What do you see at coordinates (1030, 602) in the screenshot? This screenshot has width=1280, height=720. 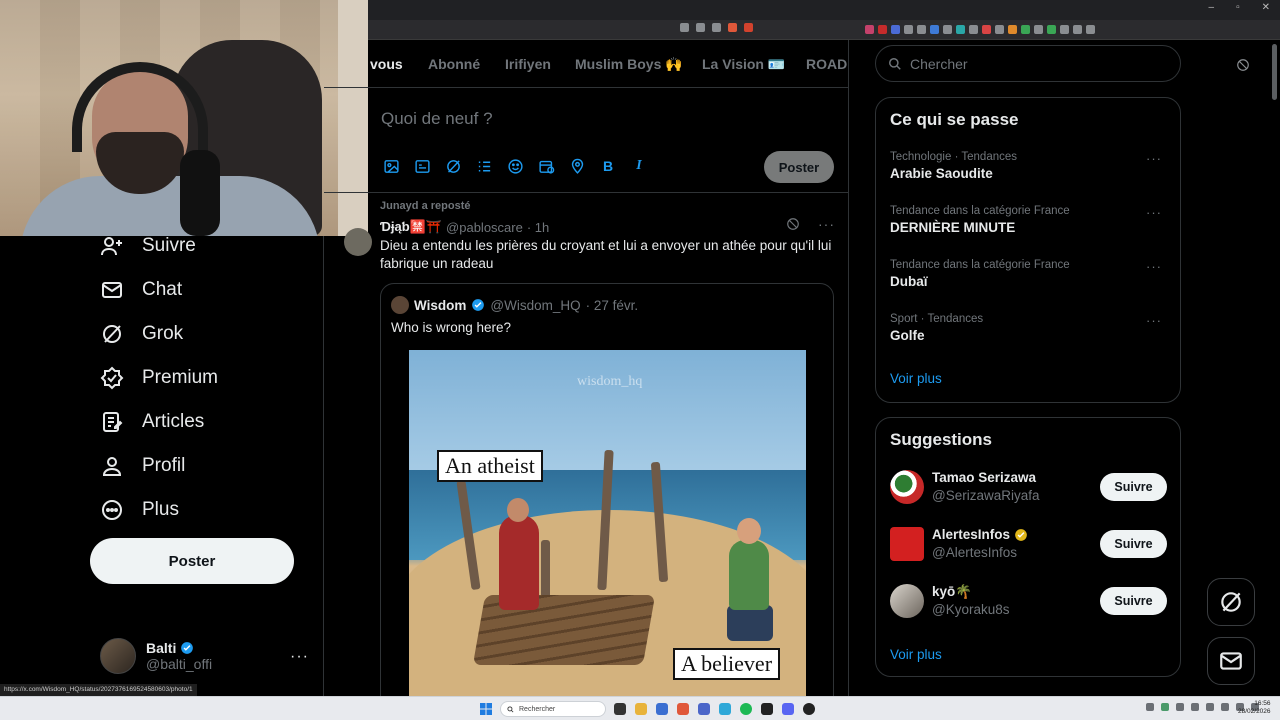 I see `suggestion-item: kyō🌴 @Kyoraku8s Suivre` at bounding box center [1030, 602].